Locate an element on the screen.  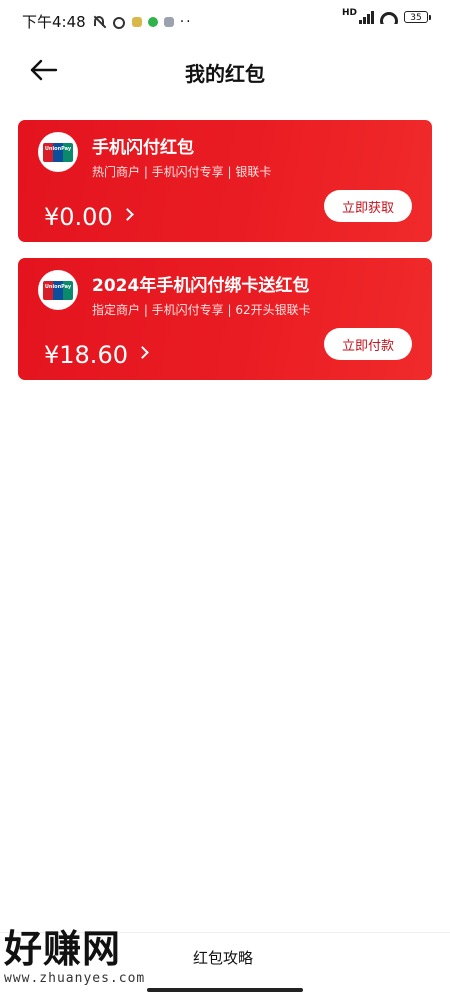
get-now-button: 立即获取 is located at coordinates (368, 206).